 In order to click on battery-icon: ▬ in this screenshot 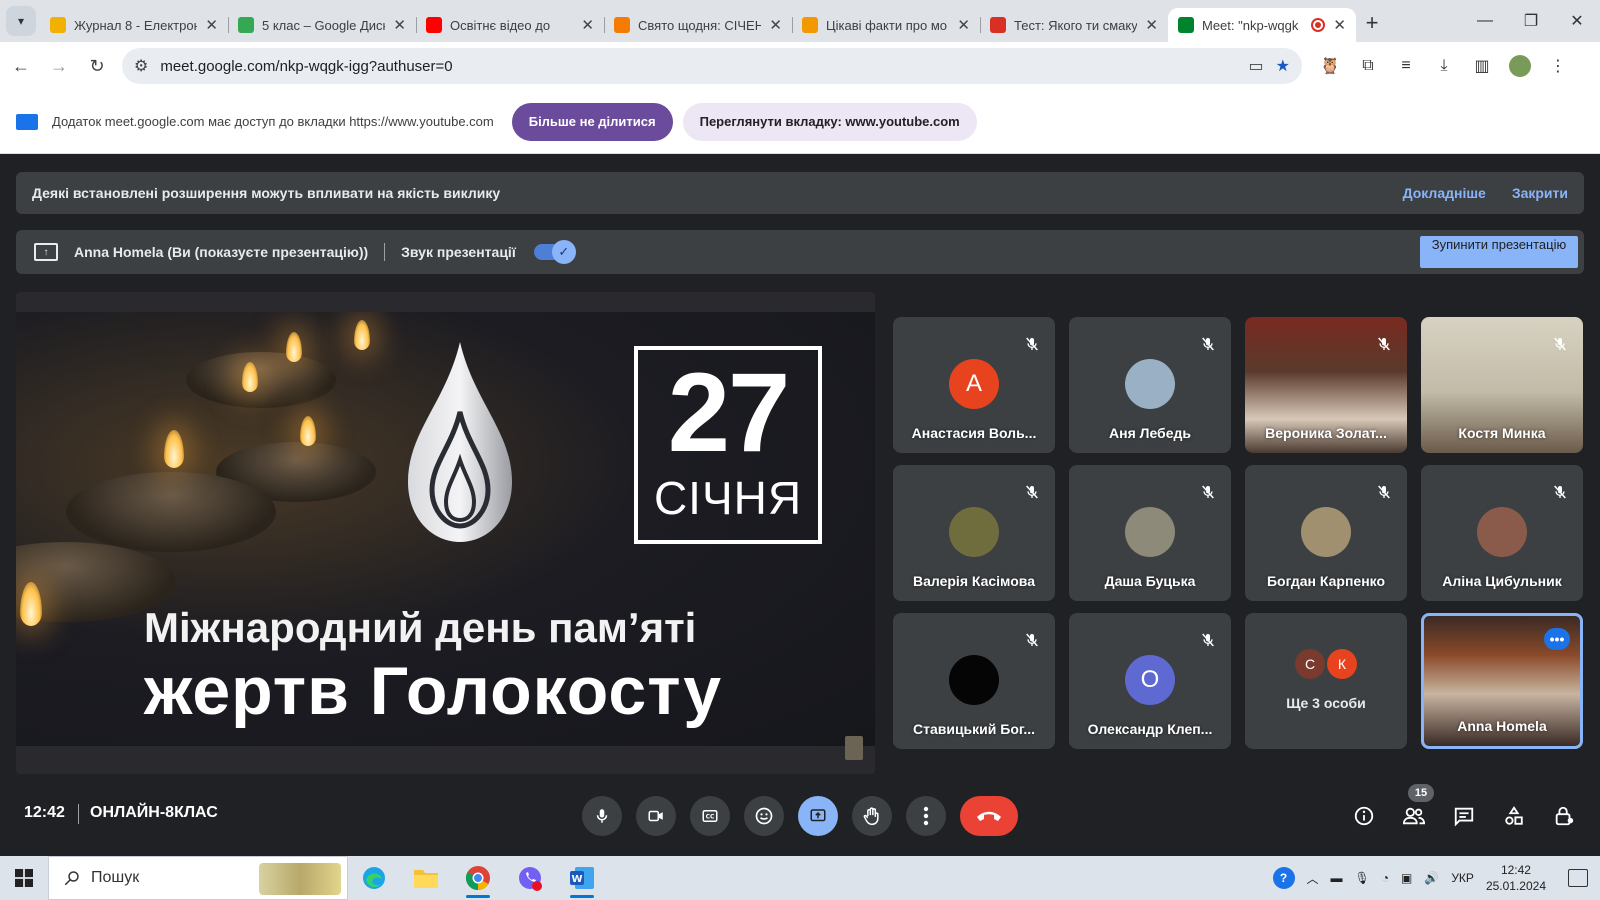, I will do `click(1337, 878)`.